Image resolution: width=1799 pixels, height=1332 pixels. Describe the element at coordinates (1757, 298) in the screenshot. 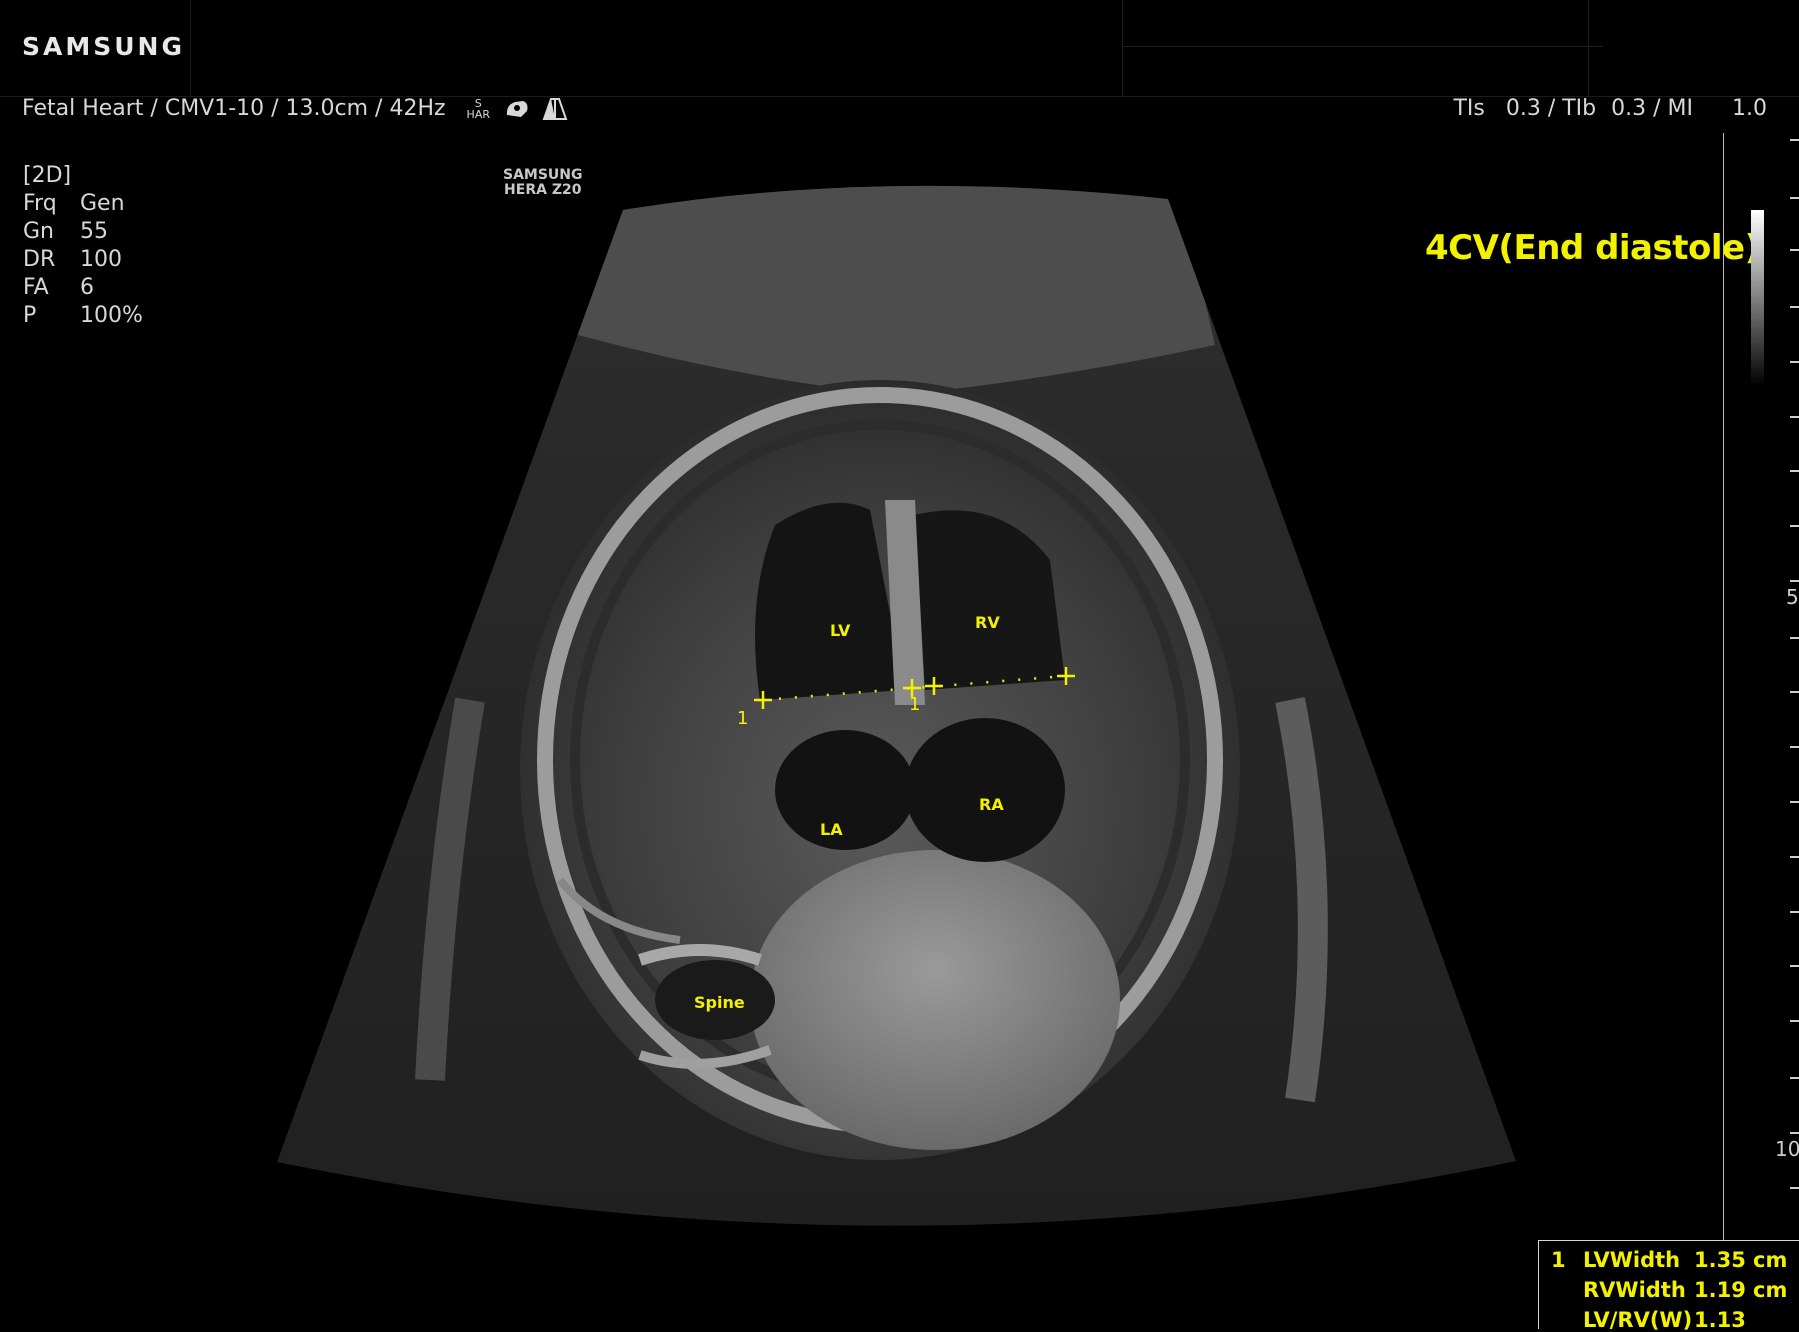

I see `grayscale-bar` at that location.